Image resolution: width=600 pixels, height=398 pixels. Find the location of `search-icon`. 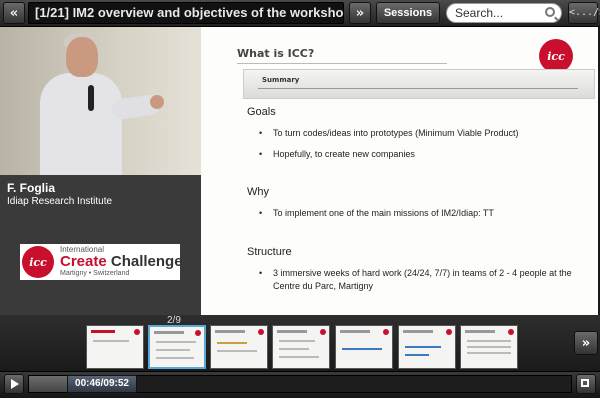

search-icon is located at coordinates (550, 12).